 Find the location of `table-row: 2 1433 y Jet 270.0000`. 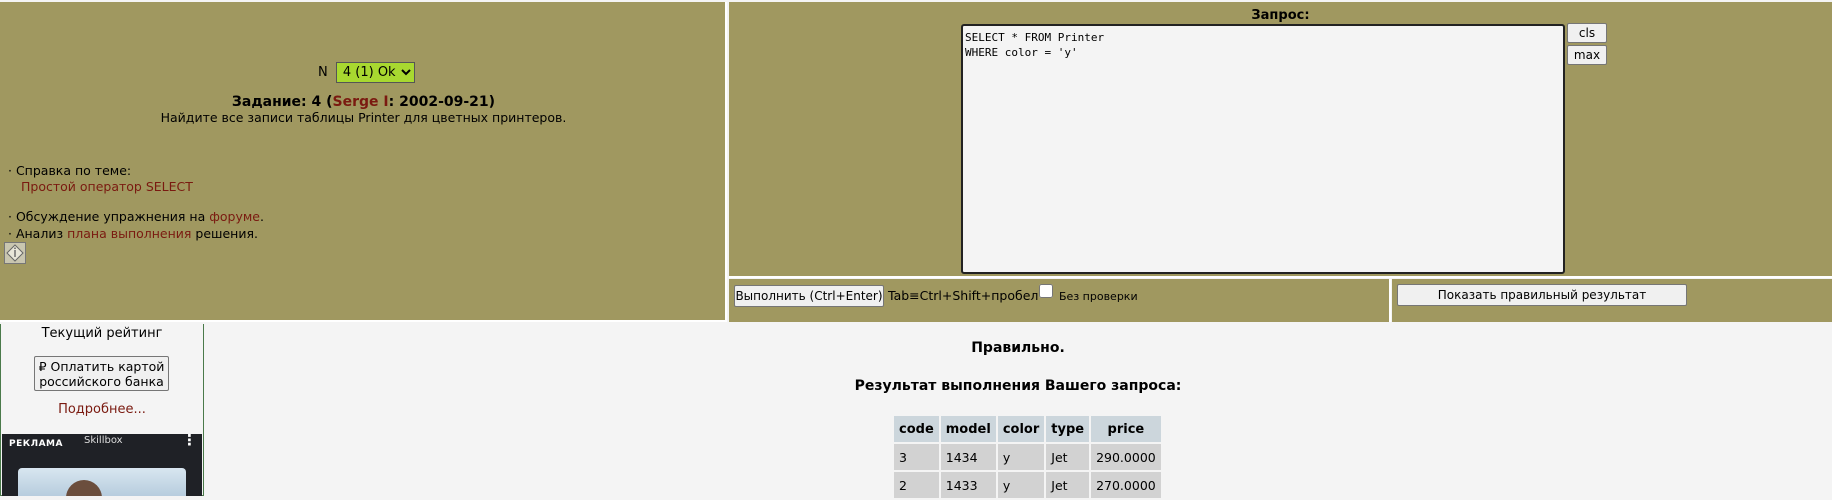

table-row: 2 1433 y Jet 270.0000 is located at coordinates (1027, 485).